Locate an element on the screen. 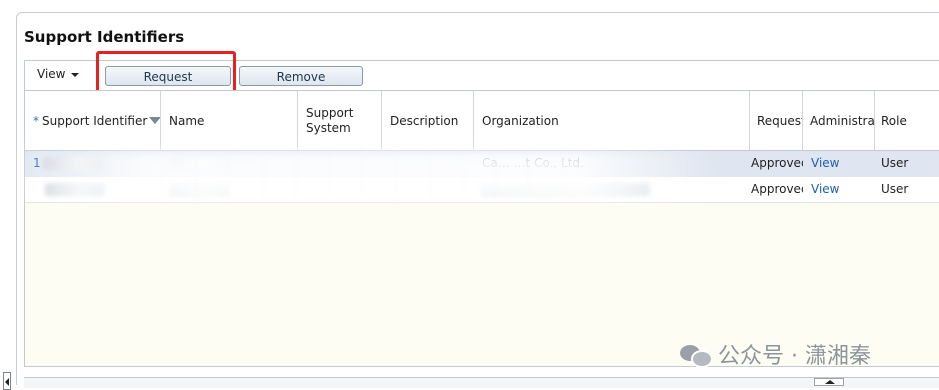  column-label: Administrator is located at coordinates (842, 120).